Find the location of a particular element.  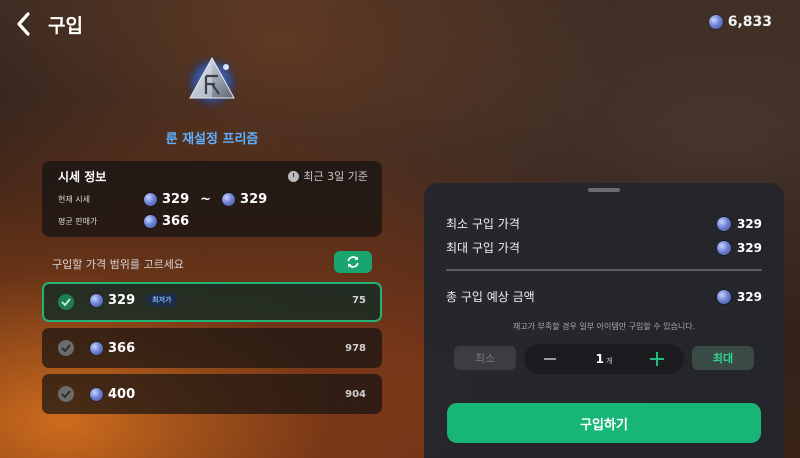

min-price-label: 최소 구입 가격 is located at coordinates (483, 224).